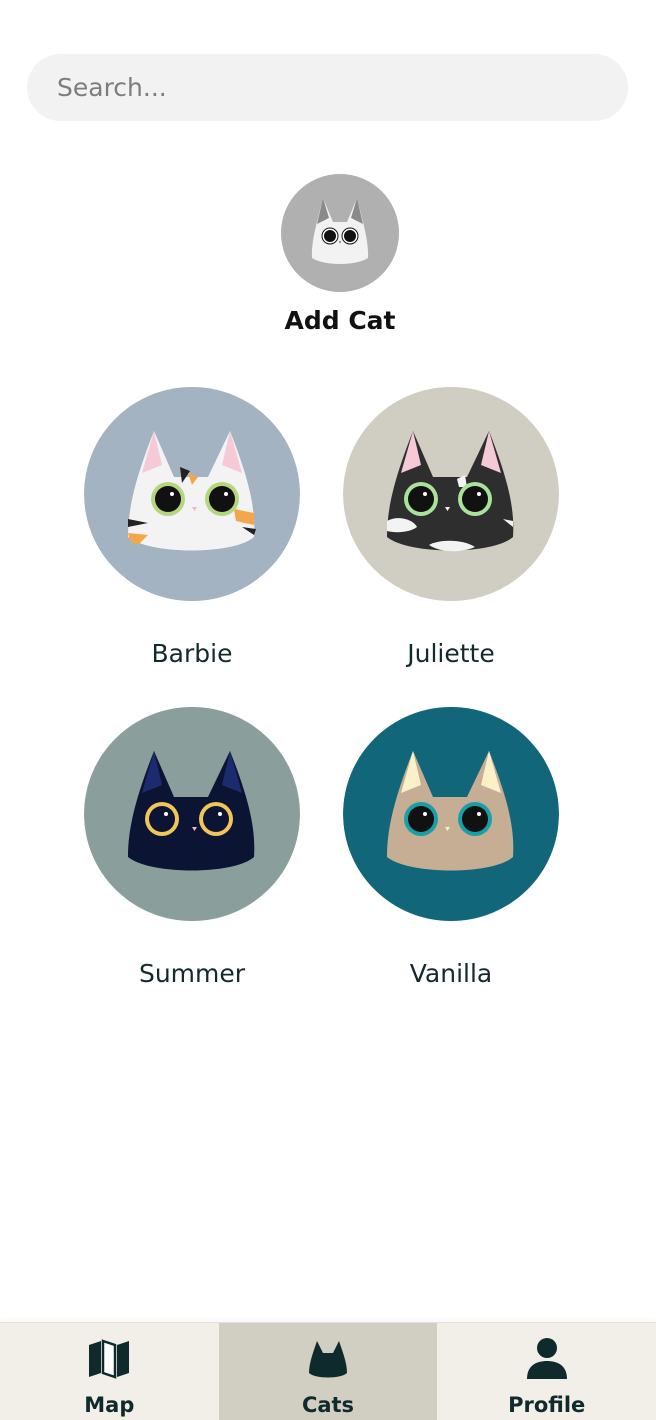  Describe the element at coordinates (340, 320) in the screenshot. I see `add-cat-label: Add Cat` at that location.